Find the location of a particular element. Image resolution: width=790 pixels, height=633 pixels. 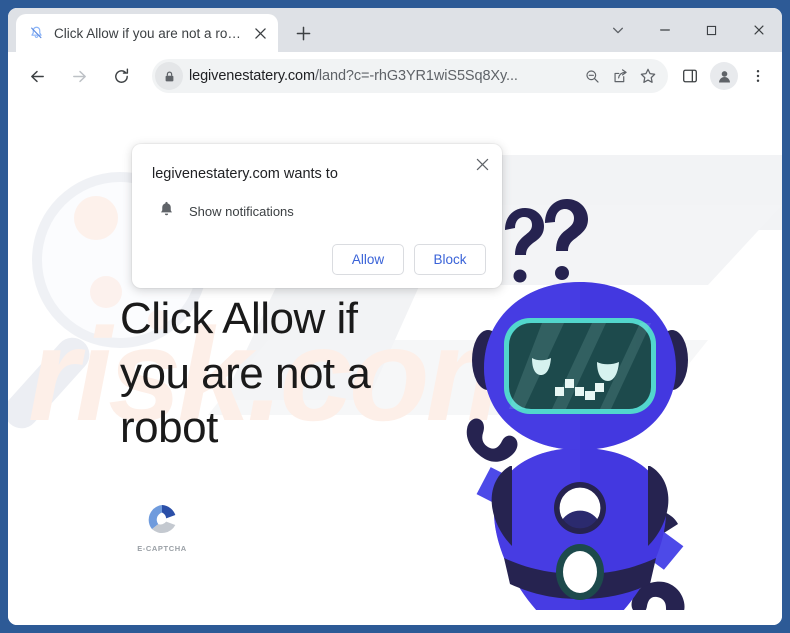

close-window-icon is located at coordinates (758, 30).